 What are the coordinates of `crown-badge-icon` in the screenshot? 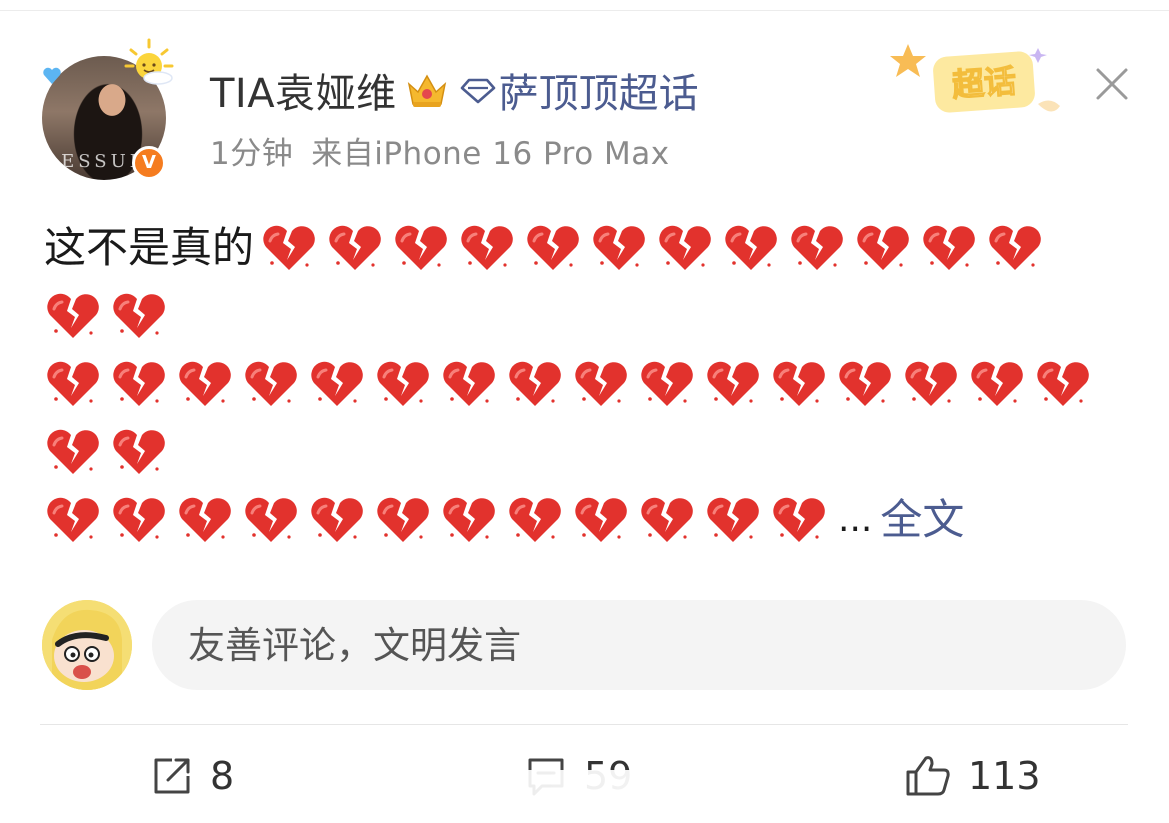 It's located at (427, 90).